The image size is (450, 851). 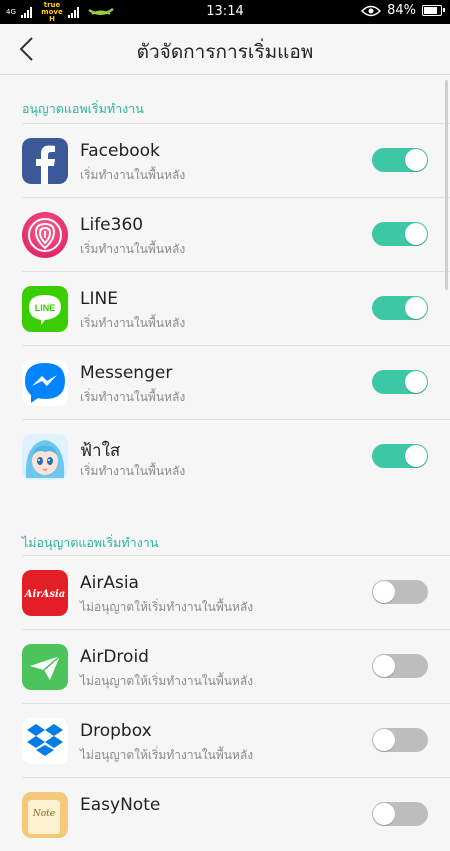 I want to click on list-item: ฟ้าใส เริ่มทำงานในพื้นหลัง, so click(x=236, y=456).